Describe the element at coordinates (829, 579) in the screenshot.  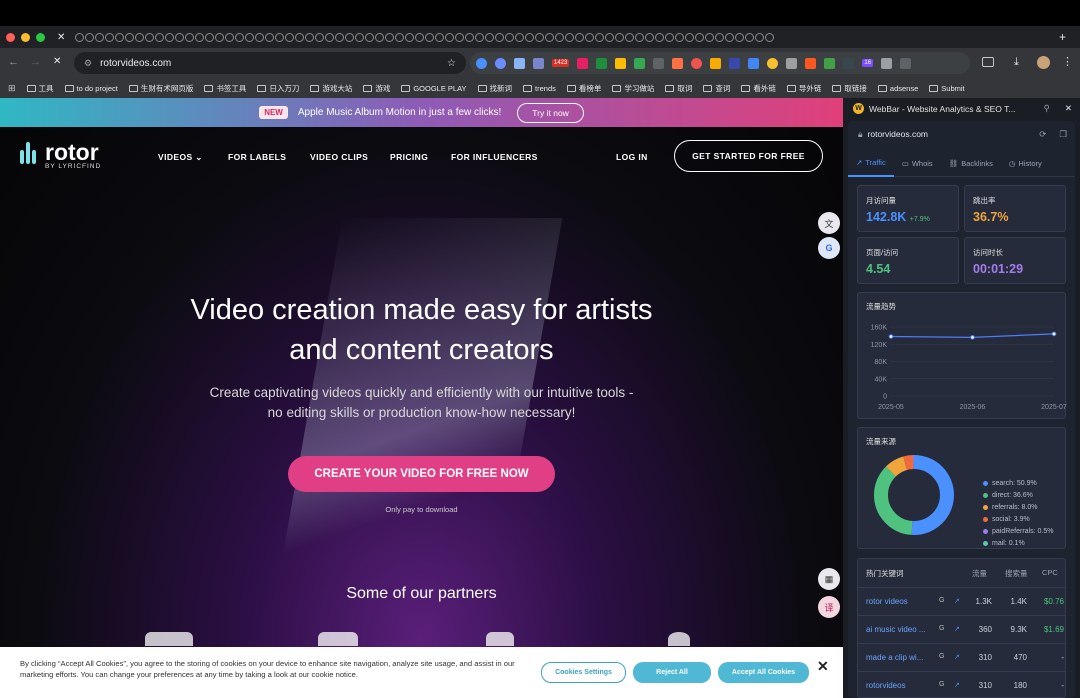
I see `qr-code-icon: ▦` at that location.